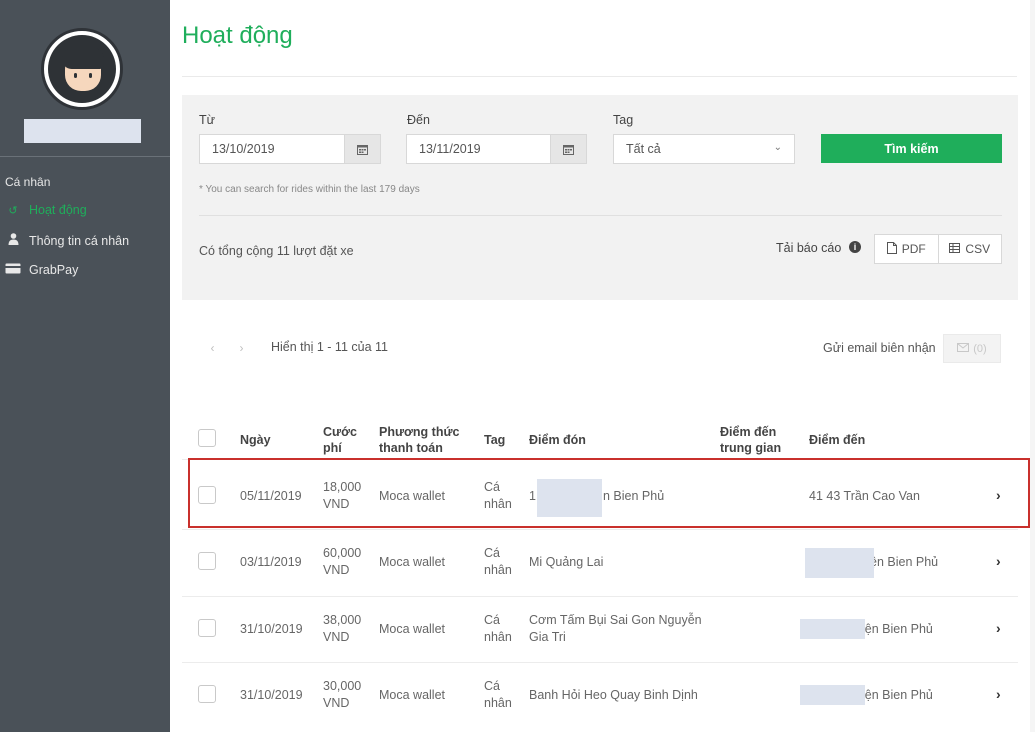 The height and width of the screenshot is (732, 1035). I want to click on column-header-fare: Cước phí, so click(340, 440).